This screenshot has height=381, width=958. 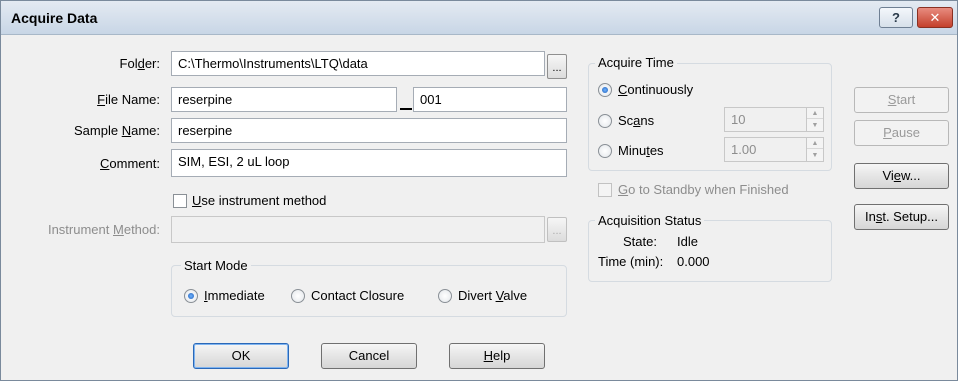 I want to click on go-to-standby-label: Go to Standby when Finished, so click(x=703, y=189).